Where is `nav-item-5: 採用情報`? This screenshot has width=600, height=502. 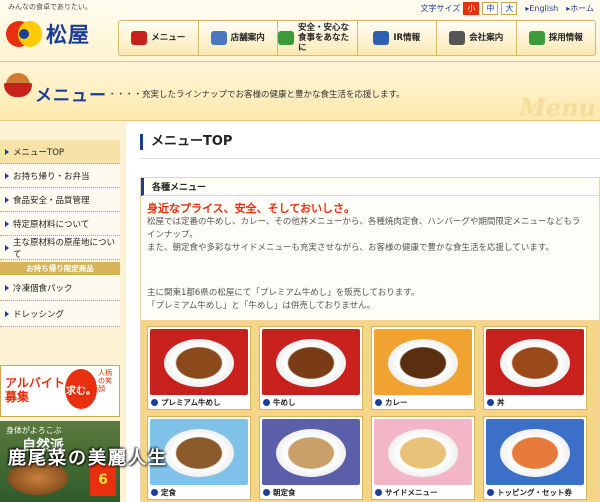 nav-item-5: 採用情報 is located at coordinates (556, 38).